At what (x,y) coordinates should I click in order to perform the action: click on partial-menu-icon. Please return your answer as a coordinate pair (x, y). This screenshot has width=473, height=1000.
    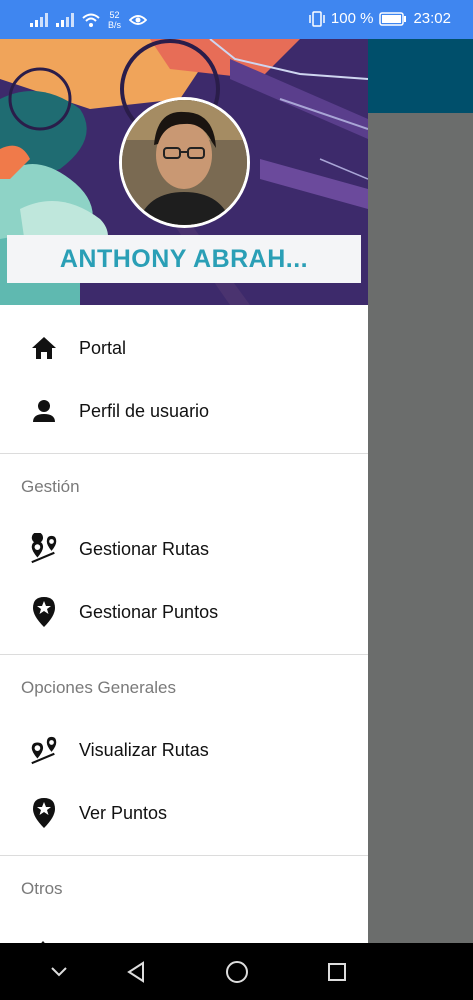
    Looking at the image, I should click on (43, 939).